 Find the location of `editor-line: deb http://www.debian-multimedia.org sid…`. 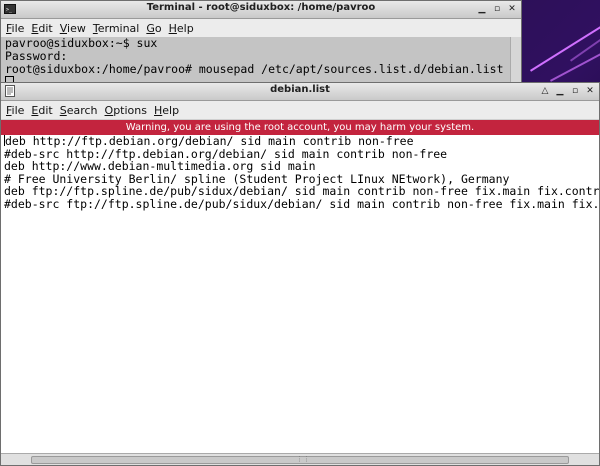

editor-line: deb http://www.debian-multimedia.org sid… is located at coordinates (160, 166).